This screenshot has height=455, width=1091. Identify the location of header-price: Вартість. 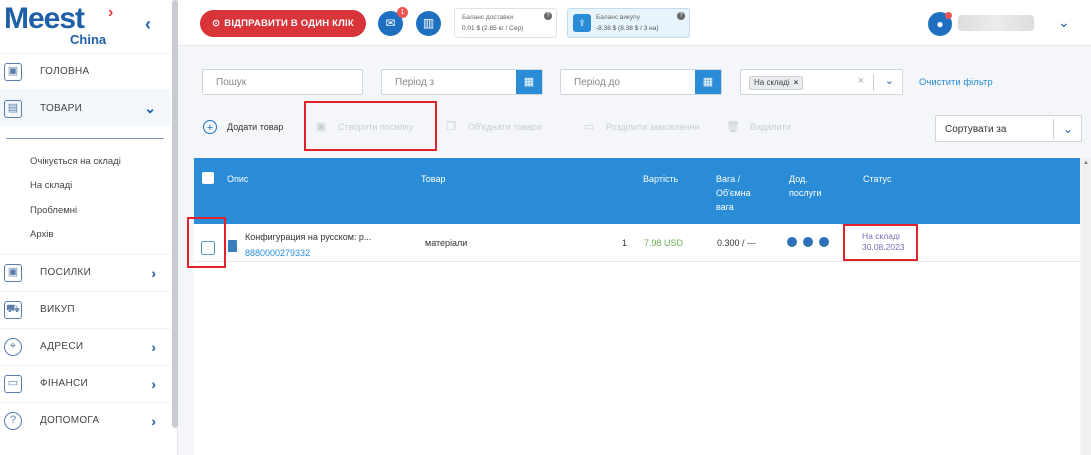
(660, 179).